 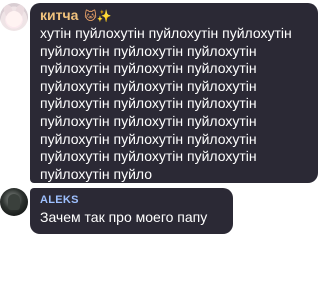 I want to click on message-text: Зачем так про моего папу, so click(x=124, y=217).